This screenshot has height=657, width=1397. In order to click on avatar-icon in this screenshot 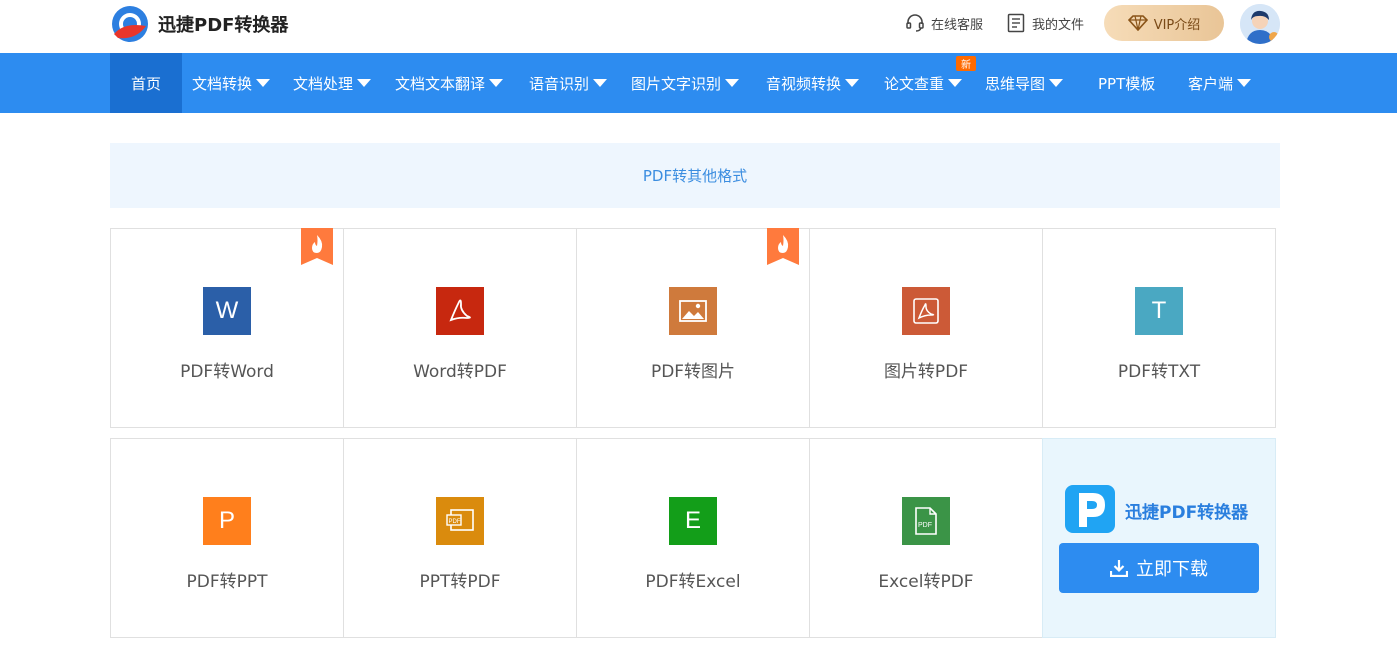, I will do `click(1260, 24)`.